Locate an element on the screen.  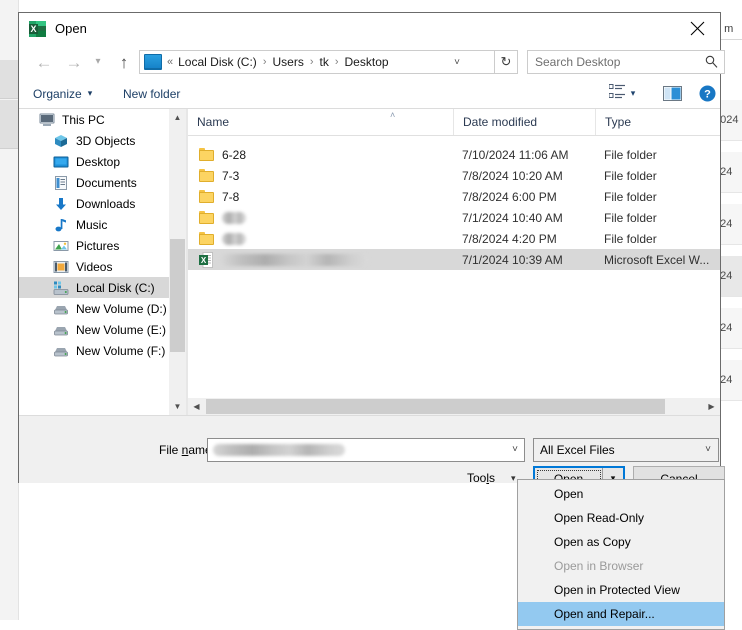
tools-button: Tools ▾ is located at coordinates (491, 478).